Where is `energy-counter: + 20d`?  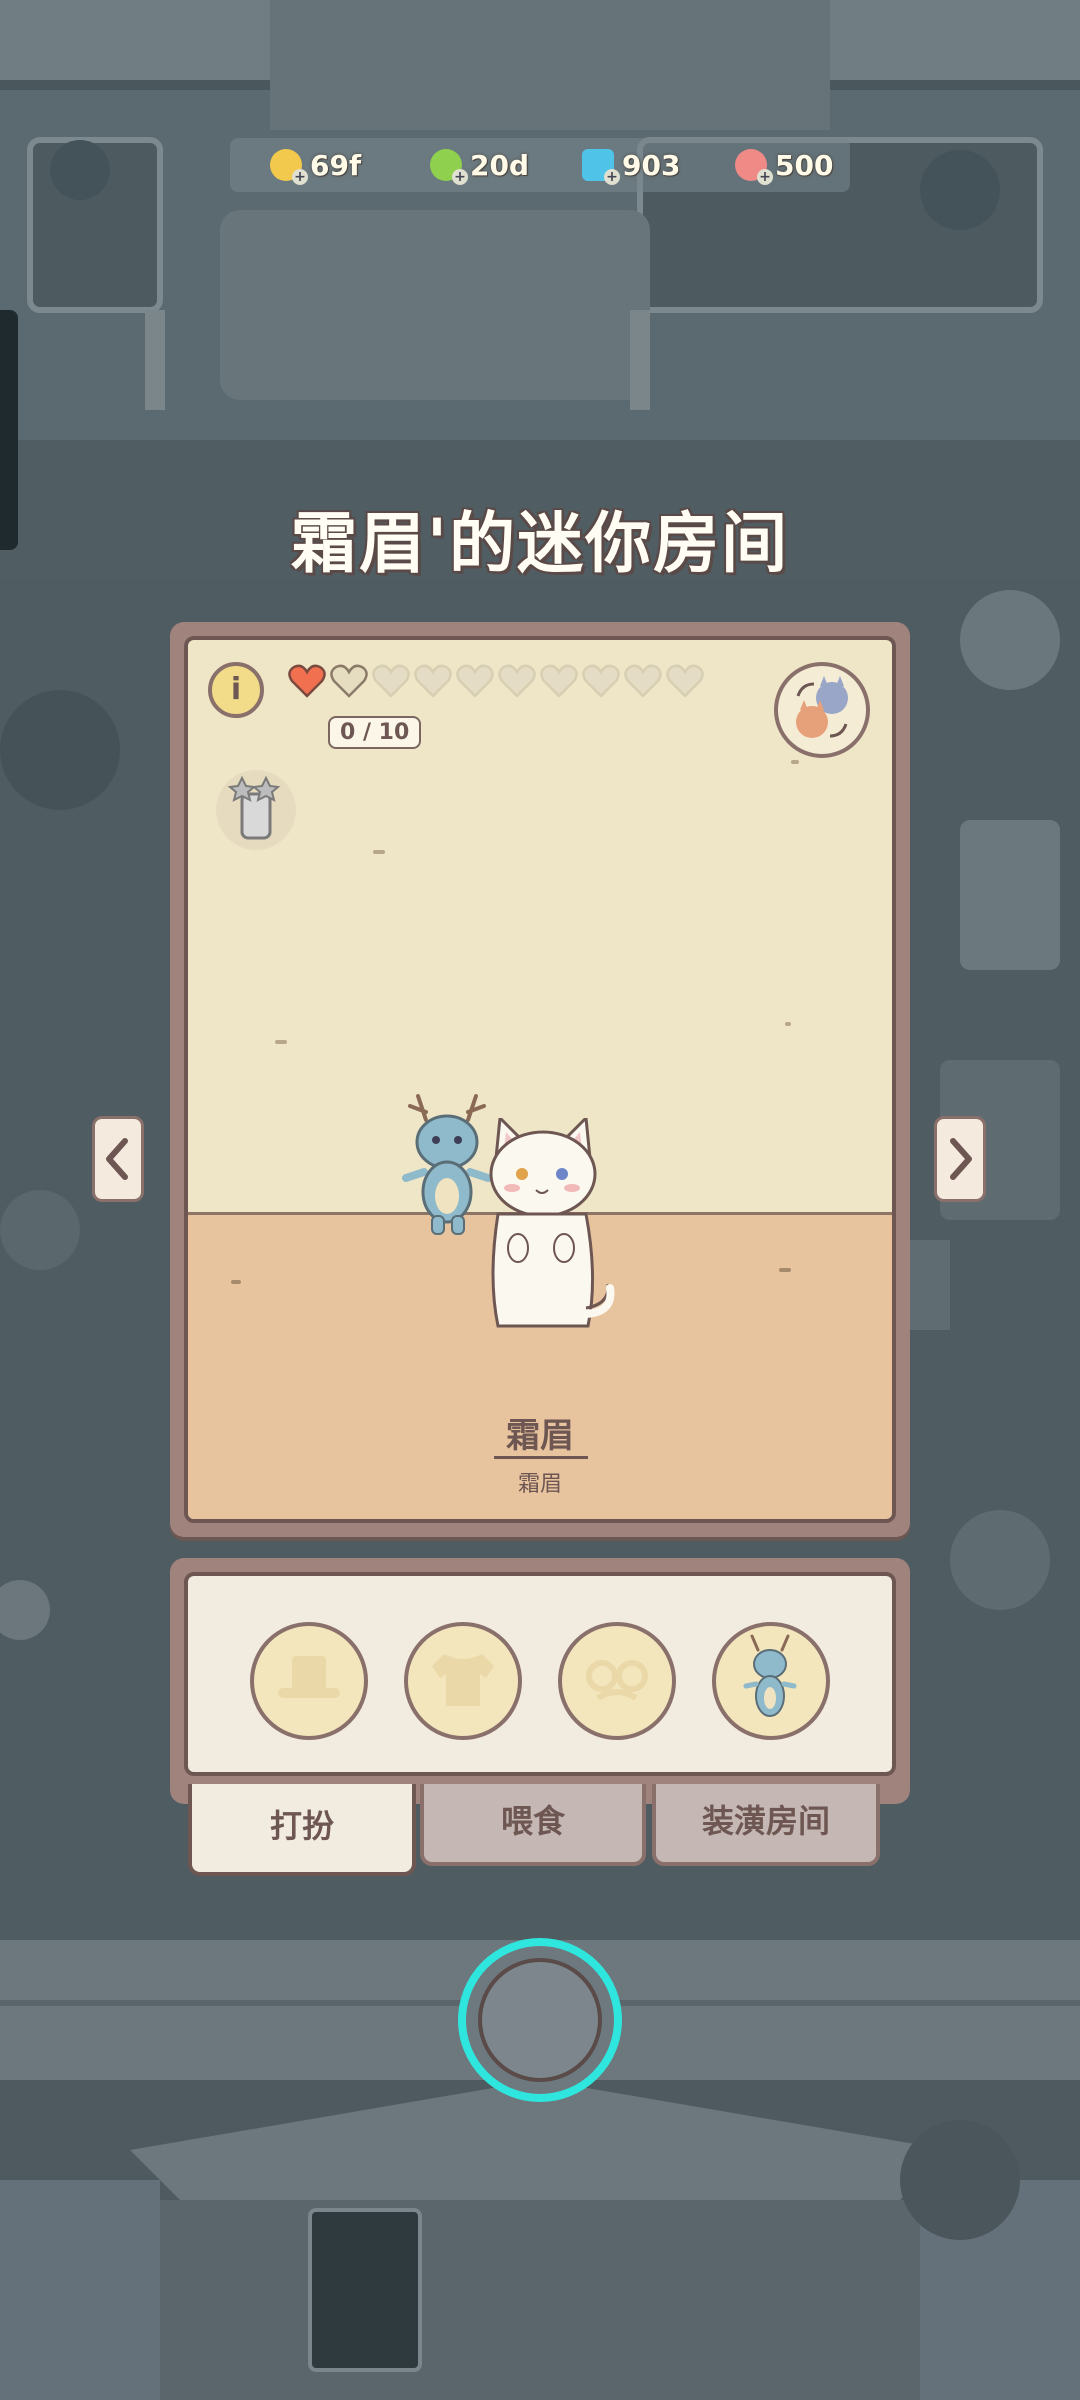
energy-counter: + 20d is located at coordinates (479, 165).